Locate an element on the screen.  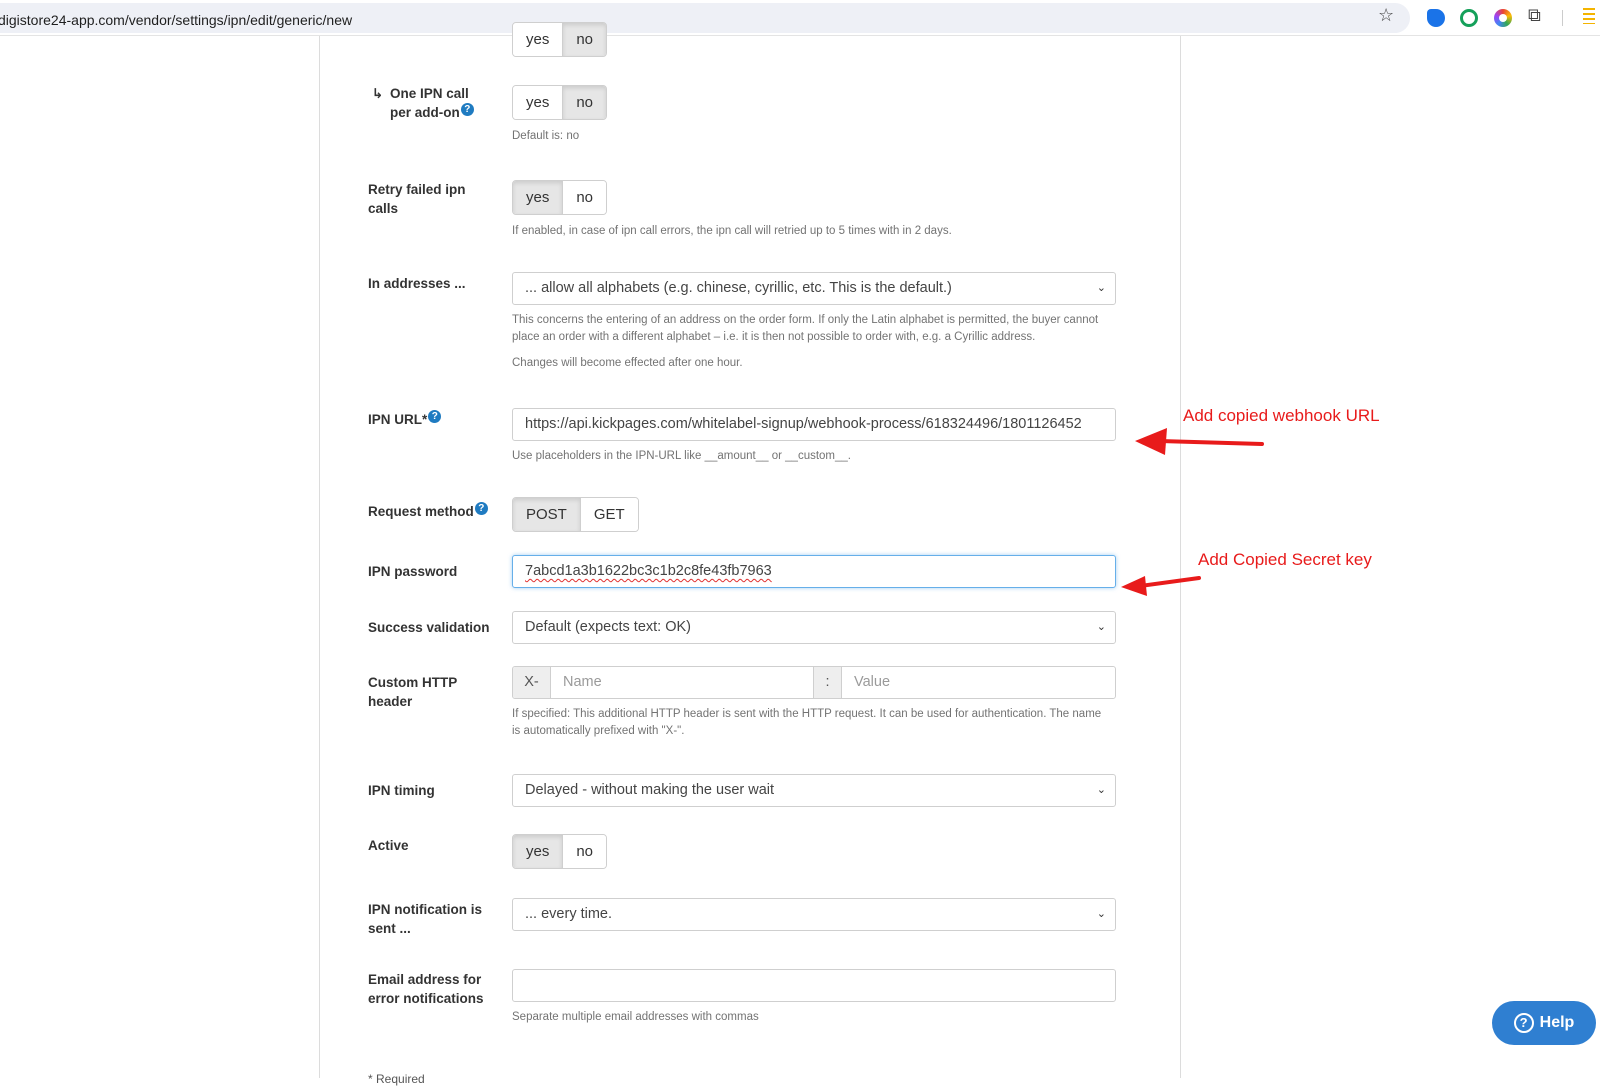
help-button: ? Help is located at coordinates (1544, 1023).